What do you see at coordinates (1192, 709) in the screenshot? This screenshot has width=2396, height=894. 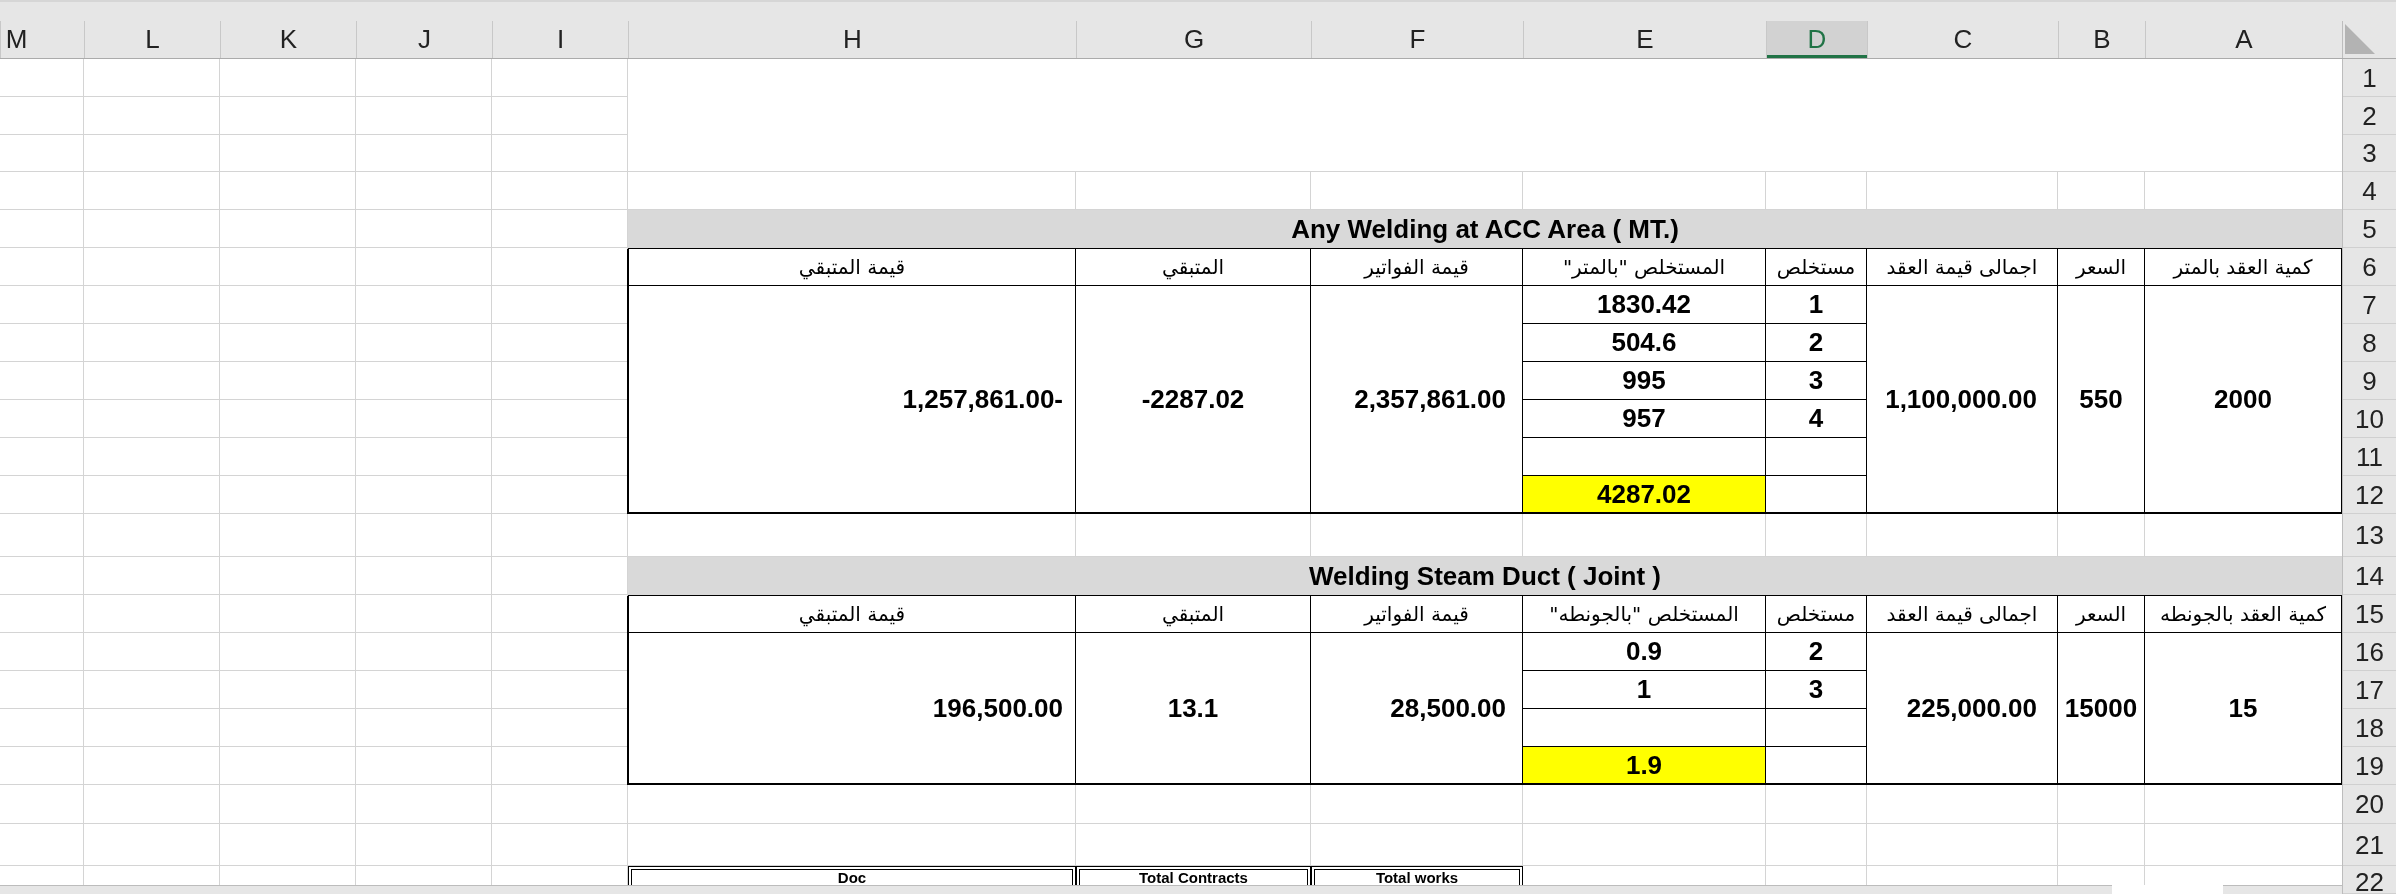 I see `remaining-cell: 13.1` at bounding box center [1192, 709].